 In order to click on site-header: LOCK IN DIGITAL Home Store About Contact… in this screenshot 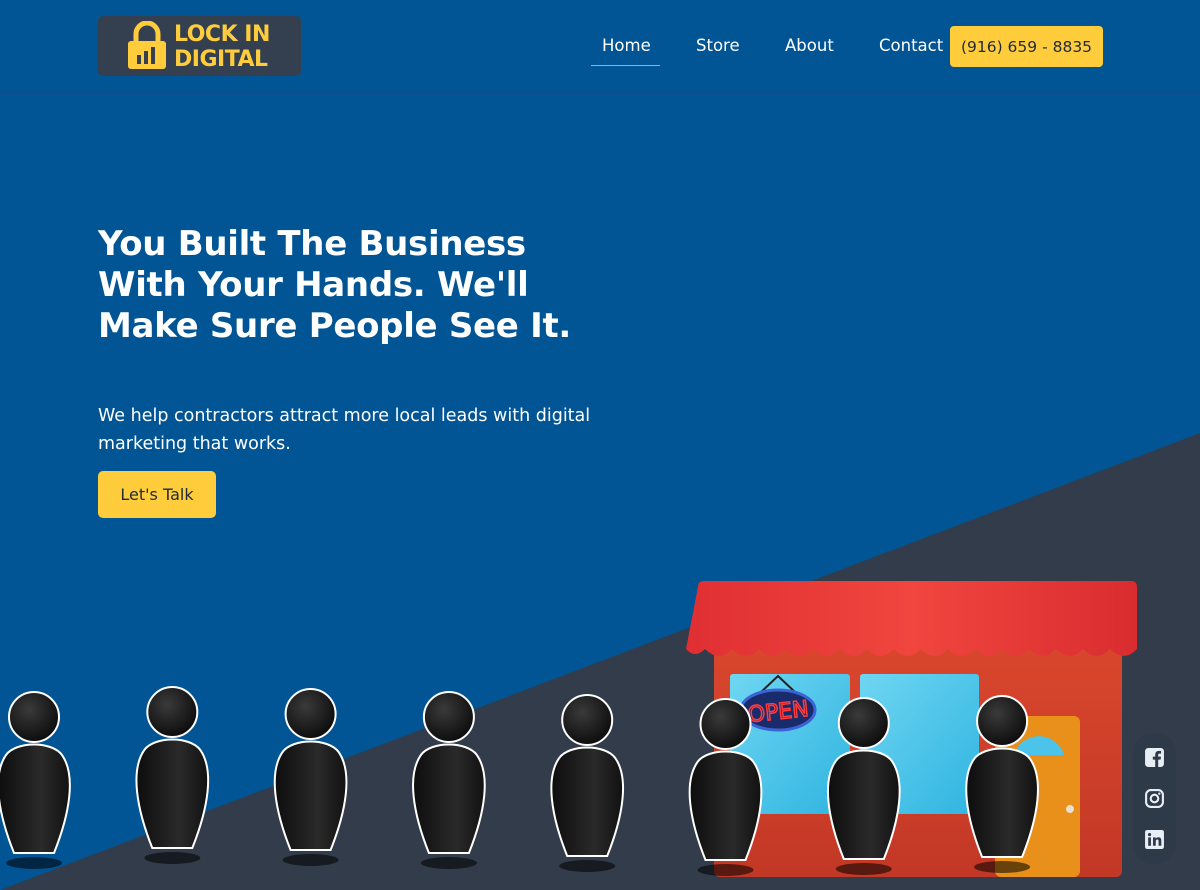, I will do `click(600, 46)`.